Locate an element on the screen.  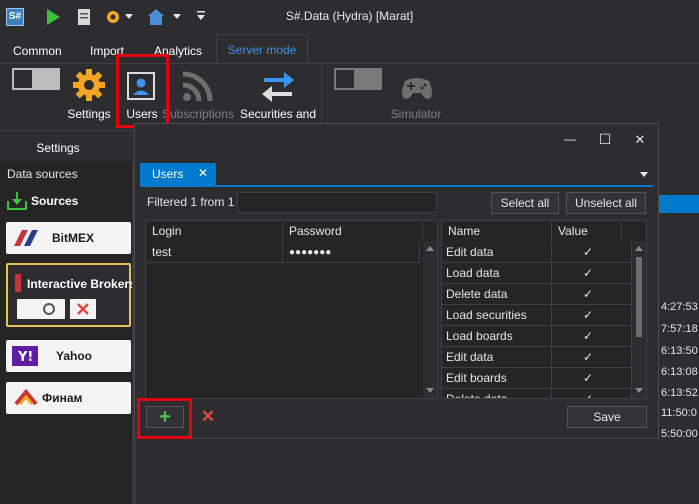
yahoo-logo-icon: Y! is located at coordinates (25, 356).